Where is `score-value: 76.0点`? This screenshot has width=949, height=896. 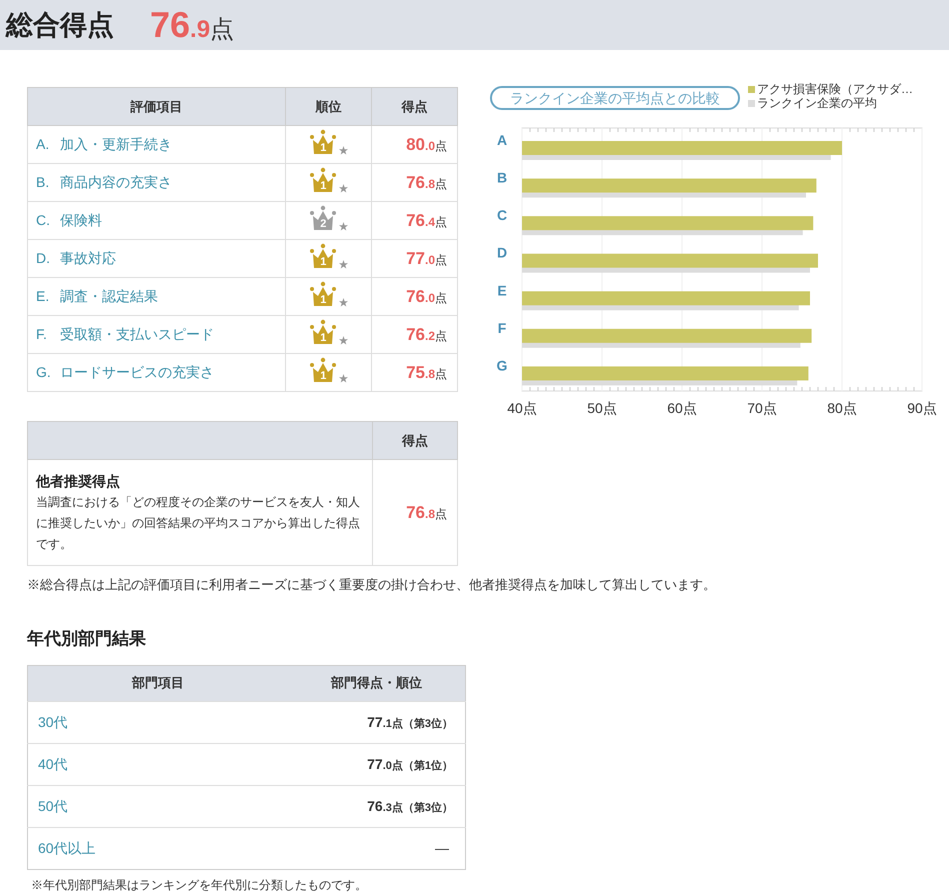
score-value: 76.0点 is located at coordinates (426, 296).